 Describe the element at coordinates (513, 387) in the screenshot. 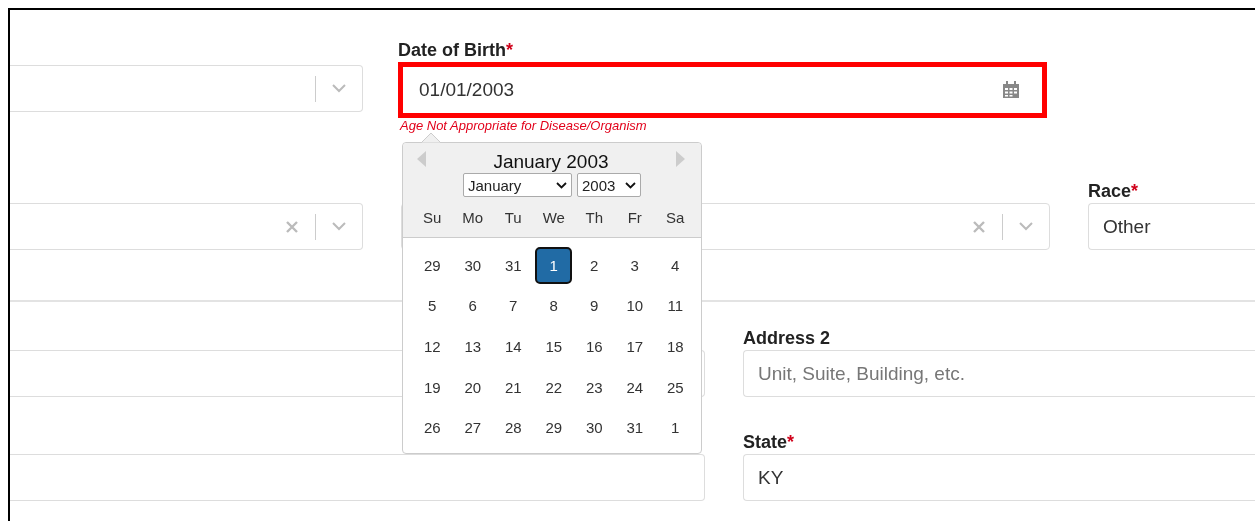

I see `day-cell: 21` at that location.